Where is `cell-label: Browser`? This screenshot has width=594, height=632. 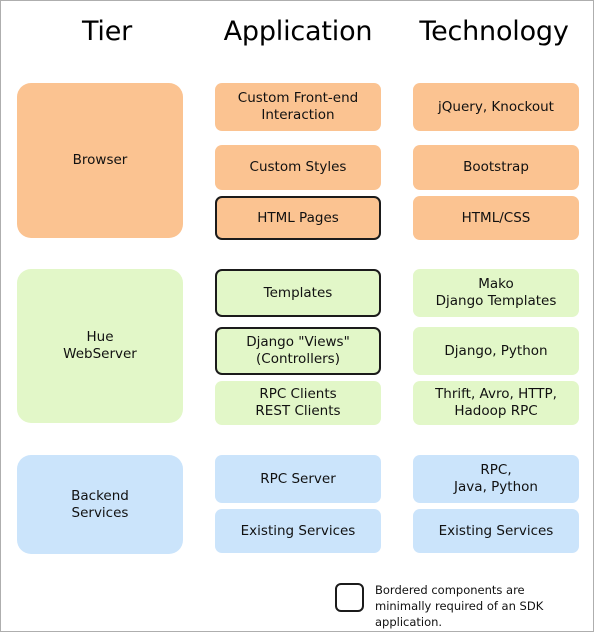
cell-label: Browser is located at coordinates (100, 160).